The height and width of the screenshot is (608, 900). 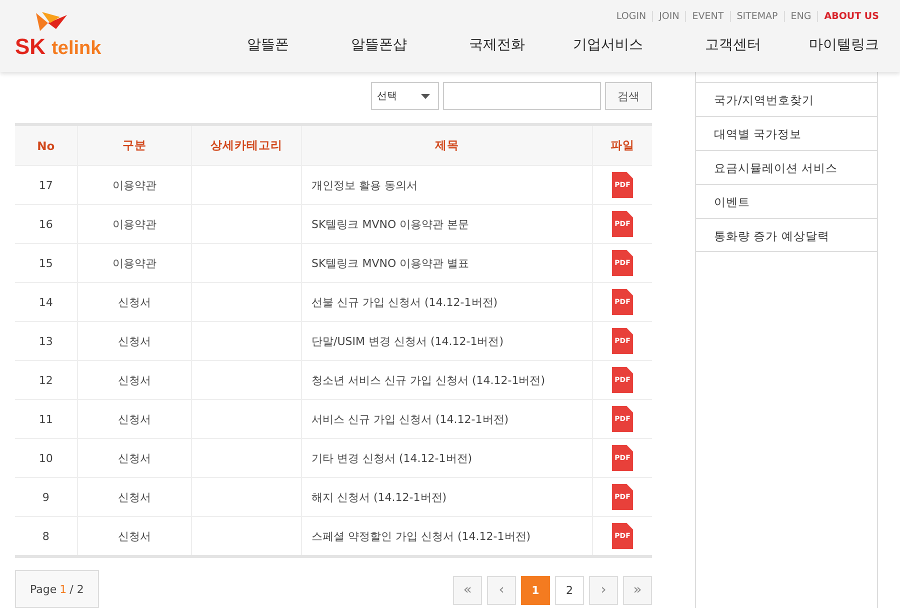 What do you see at coordinates (46, 302) in the screenshot?
I see `table-cell: 14` at bounding box center [46, 302].